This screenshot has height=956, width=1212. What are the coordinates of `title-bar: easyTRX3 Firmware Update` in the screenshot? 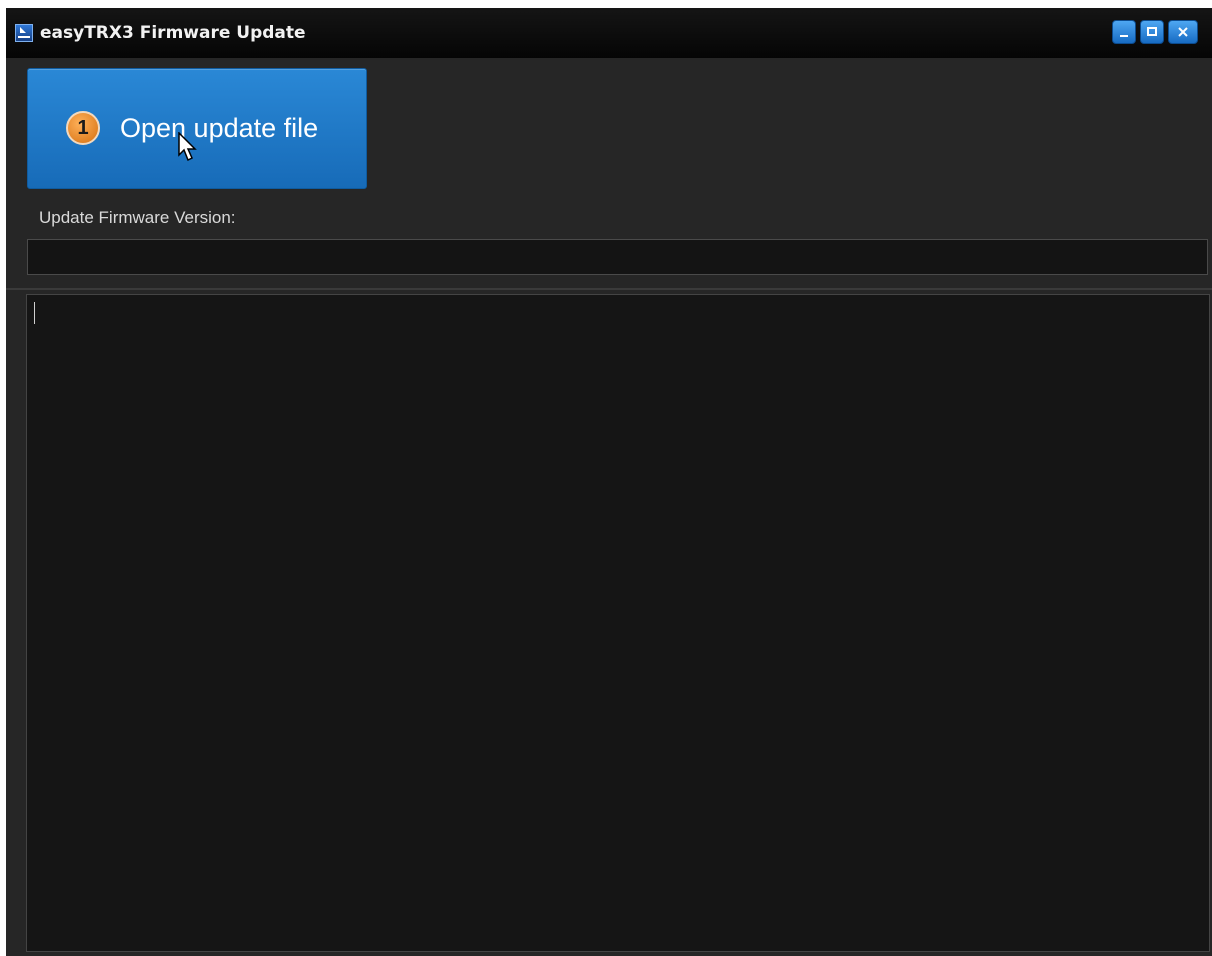 It's located at (609, 33).